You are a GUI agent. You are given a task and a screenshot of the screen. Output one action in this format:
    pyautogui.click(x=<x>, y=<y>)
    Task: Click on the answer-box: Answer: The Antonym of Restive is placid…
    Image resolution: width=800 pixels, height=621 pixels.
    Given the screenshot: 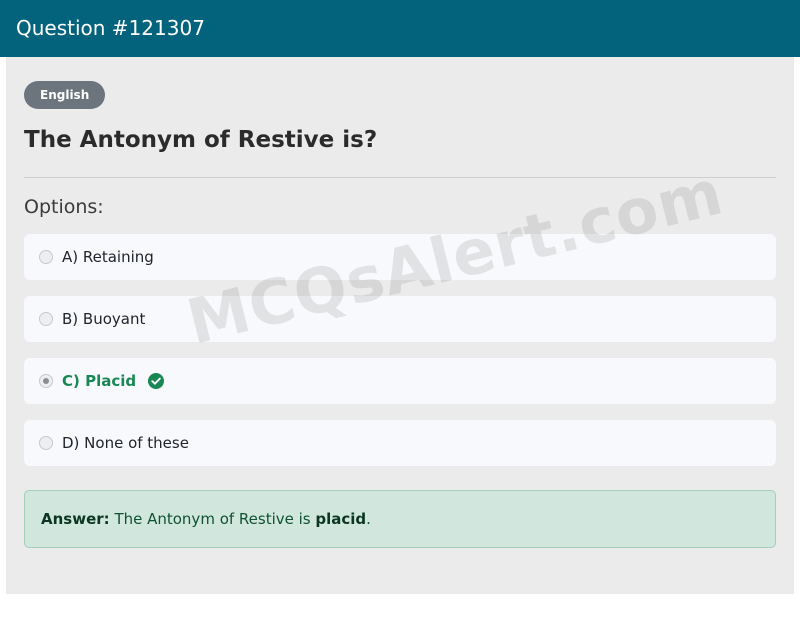 What is the action you would take?
    pyautogui.click(x=400, y=519)
    